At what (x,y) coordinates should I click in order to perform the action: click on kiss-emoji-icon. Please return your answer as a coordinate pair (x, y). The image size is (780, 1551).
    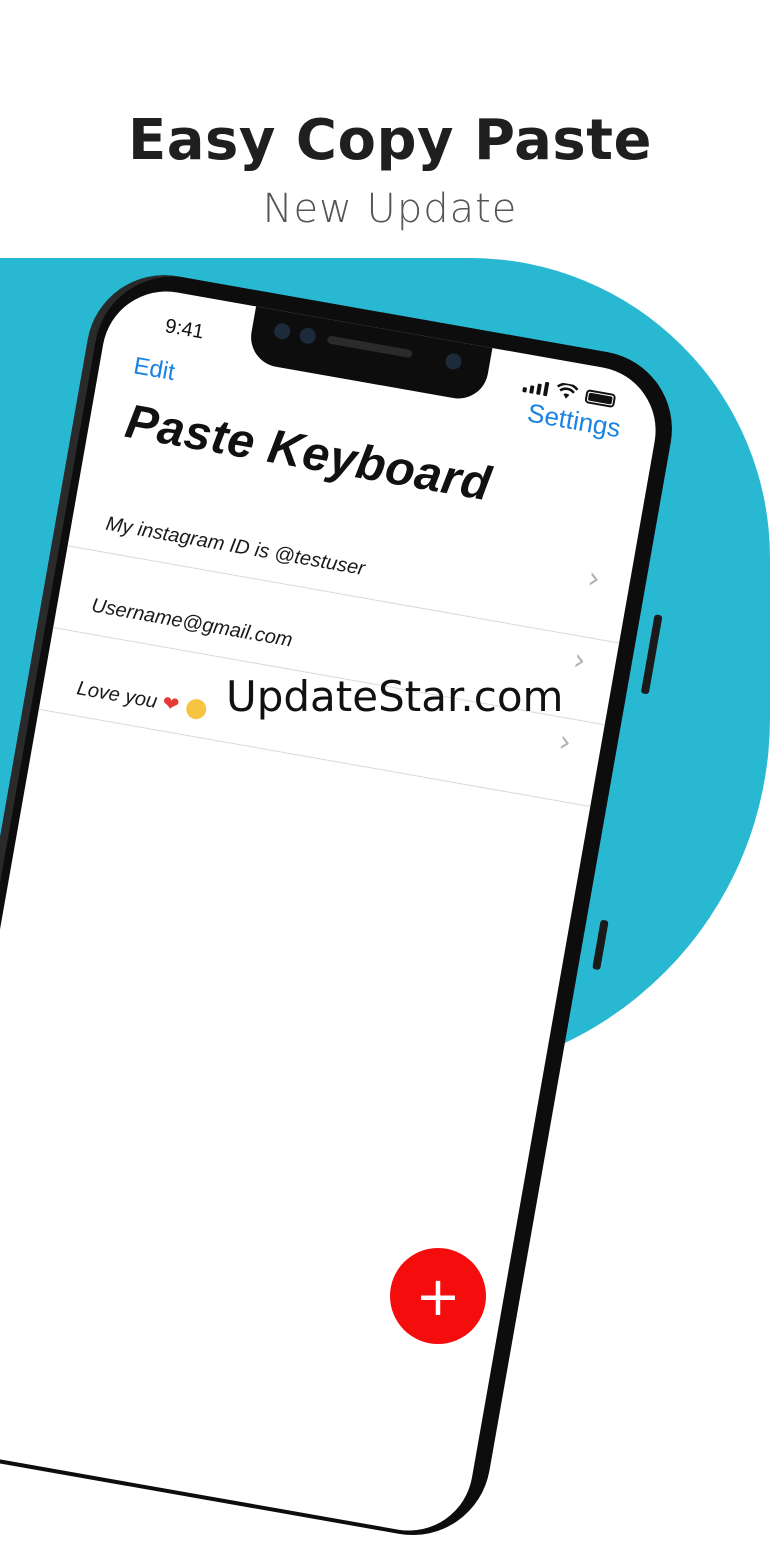
    Looking at the image, I should click on (196, 709).